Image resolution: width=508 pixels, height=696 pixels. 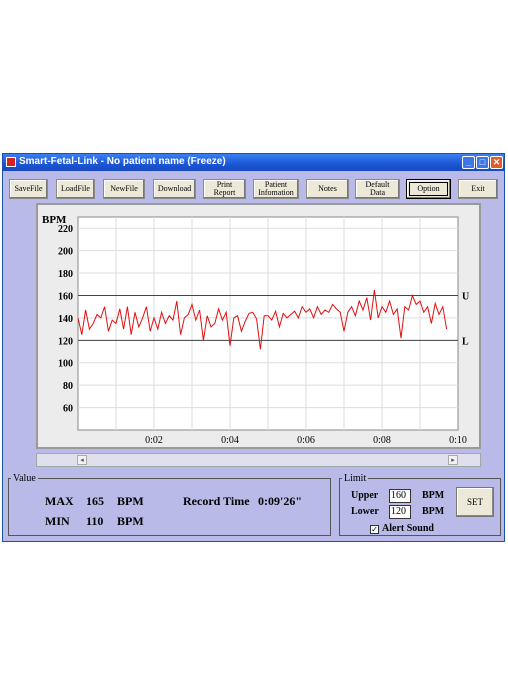 I want to click on max-value: 165, so click(x=95, y=501).